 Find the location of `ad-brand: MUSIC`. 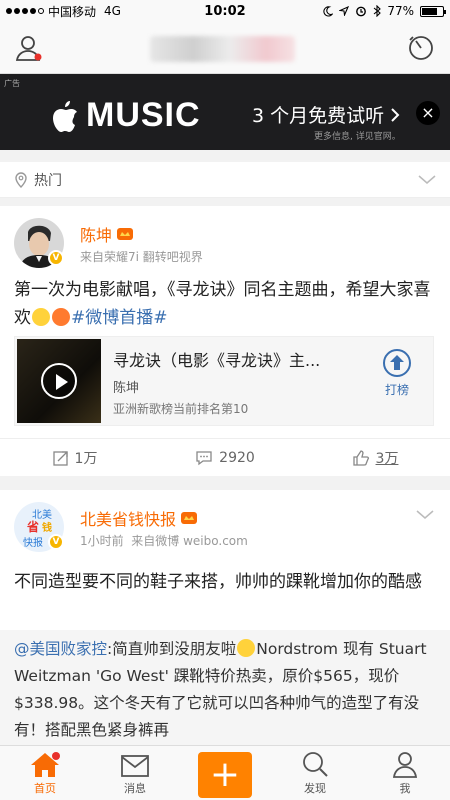

ad-brand: MUSIC is located at coordinates (143, 115).